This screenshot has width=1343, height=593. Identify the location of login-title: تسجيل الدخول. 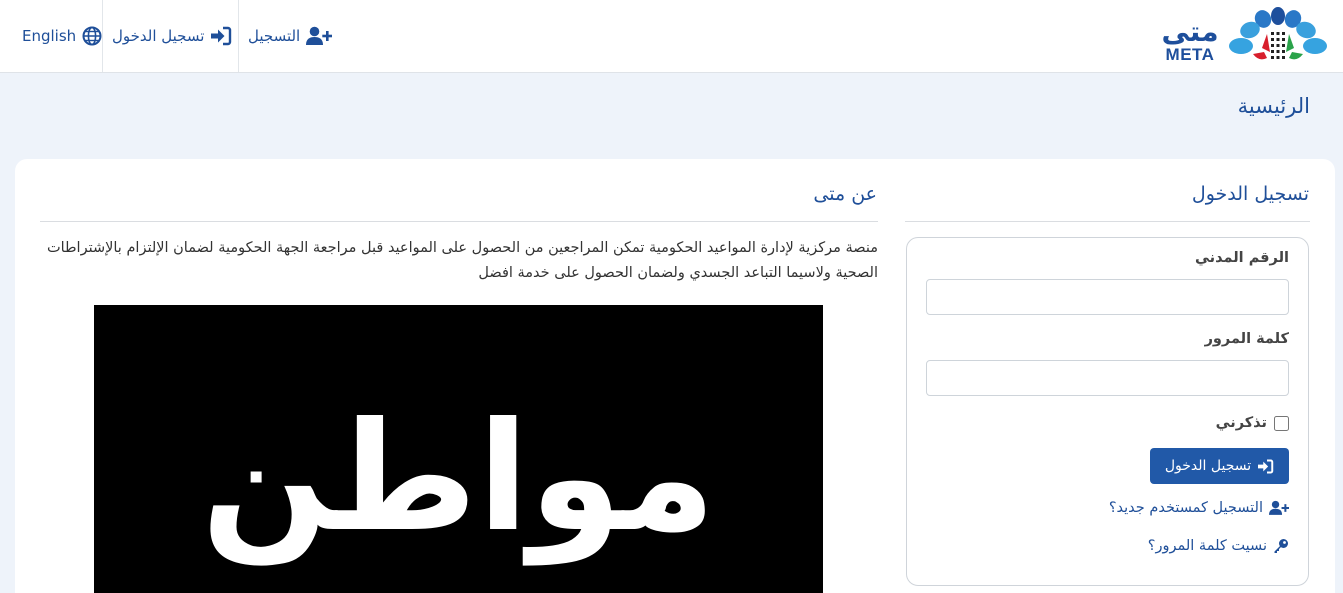
(1250, 194).